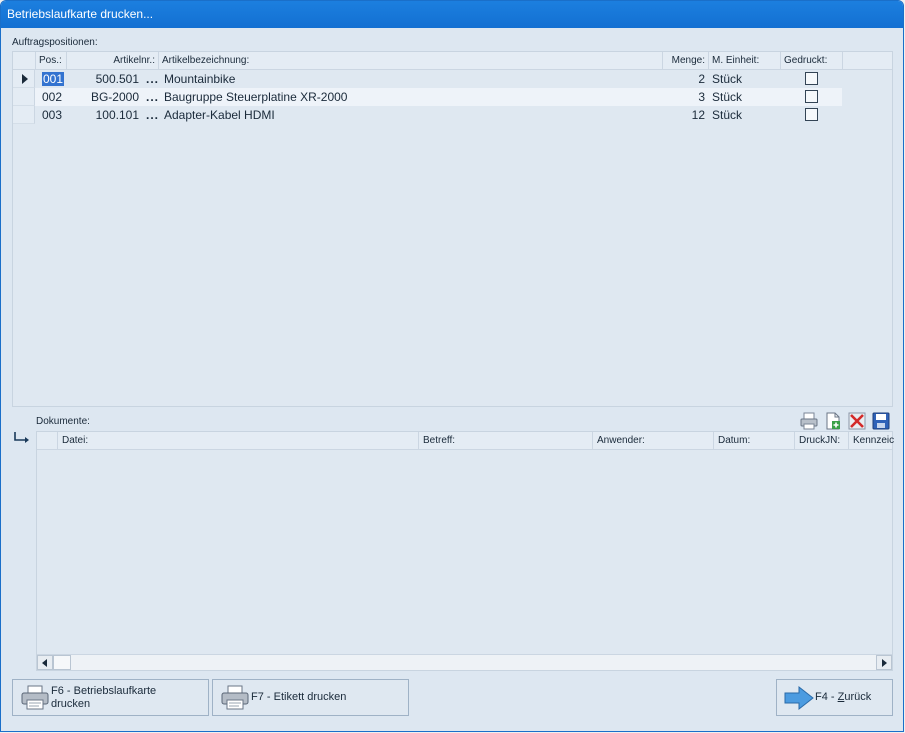  What do you see at coordinates (238, 441) in the screenshot?
I see `col-header-datei: Datei:` at bounding box center [238, 441].